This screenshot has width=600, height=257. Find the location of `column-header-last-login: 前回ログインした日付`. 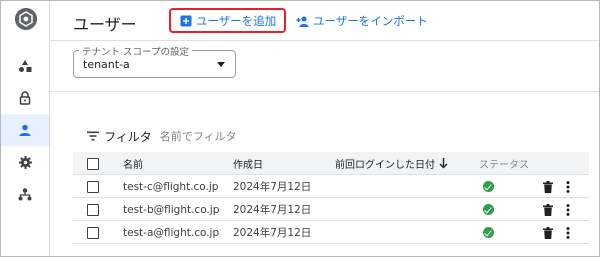

column-header-last-login: 前回ログインした日付 is located at coordinates (391, 163).